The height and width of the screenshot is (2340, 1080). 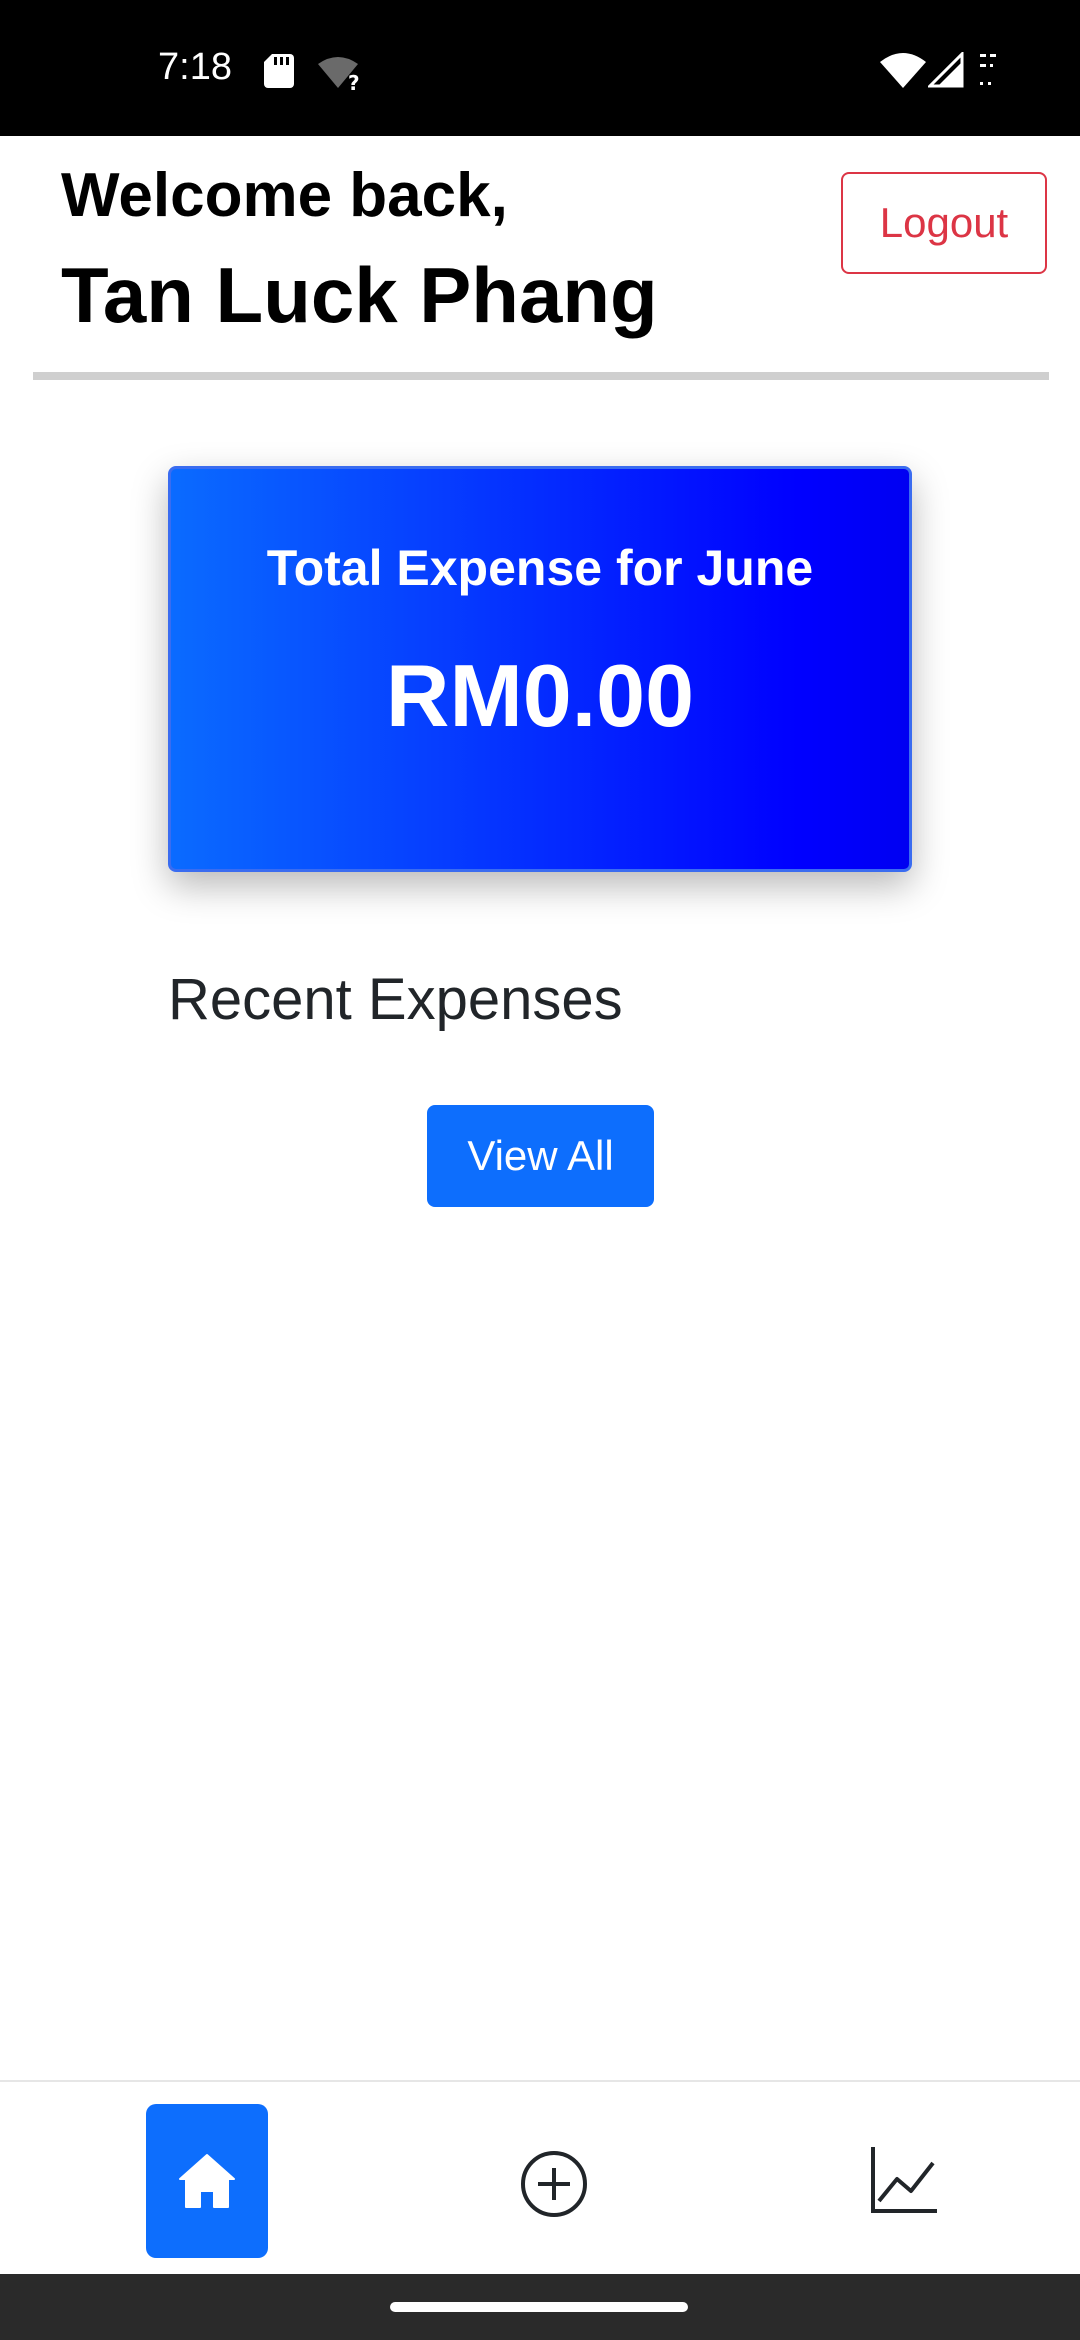 I want to click on status-time: 7:18, so click(x=195, y=67).